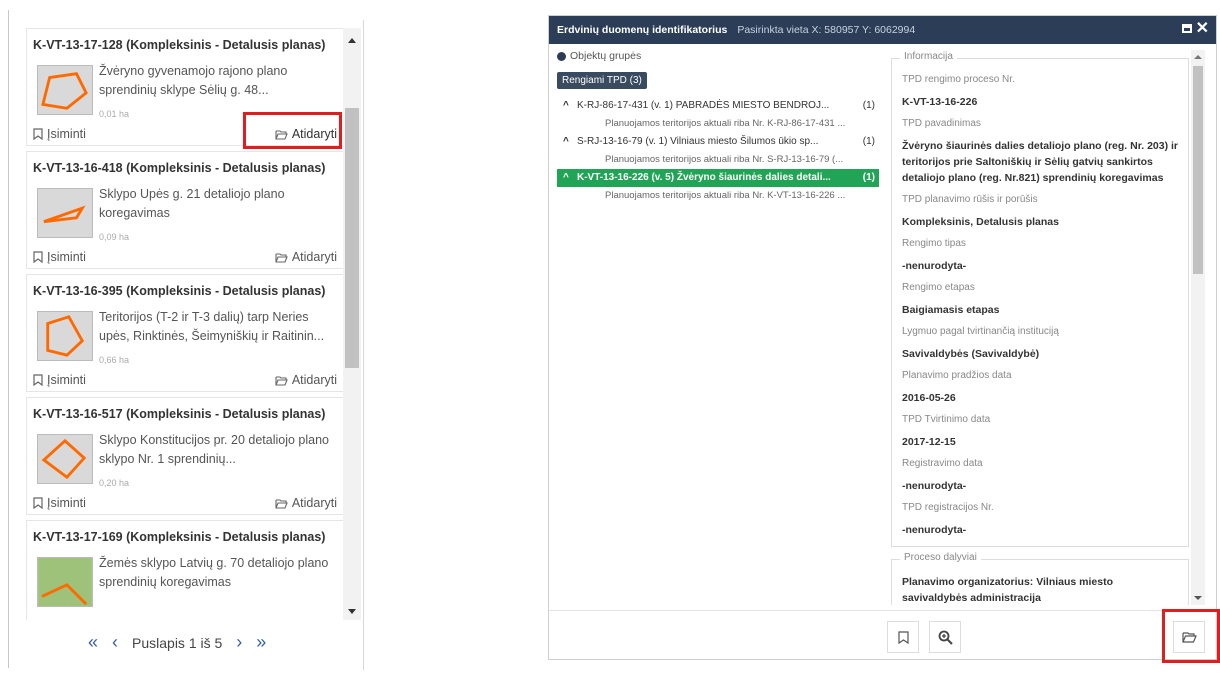 This screenshot has height=675, width=1220. Describe the element at coordinates (66, 134) in the screenshot. I see `remember-label: Įsiminti` at that location.